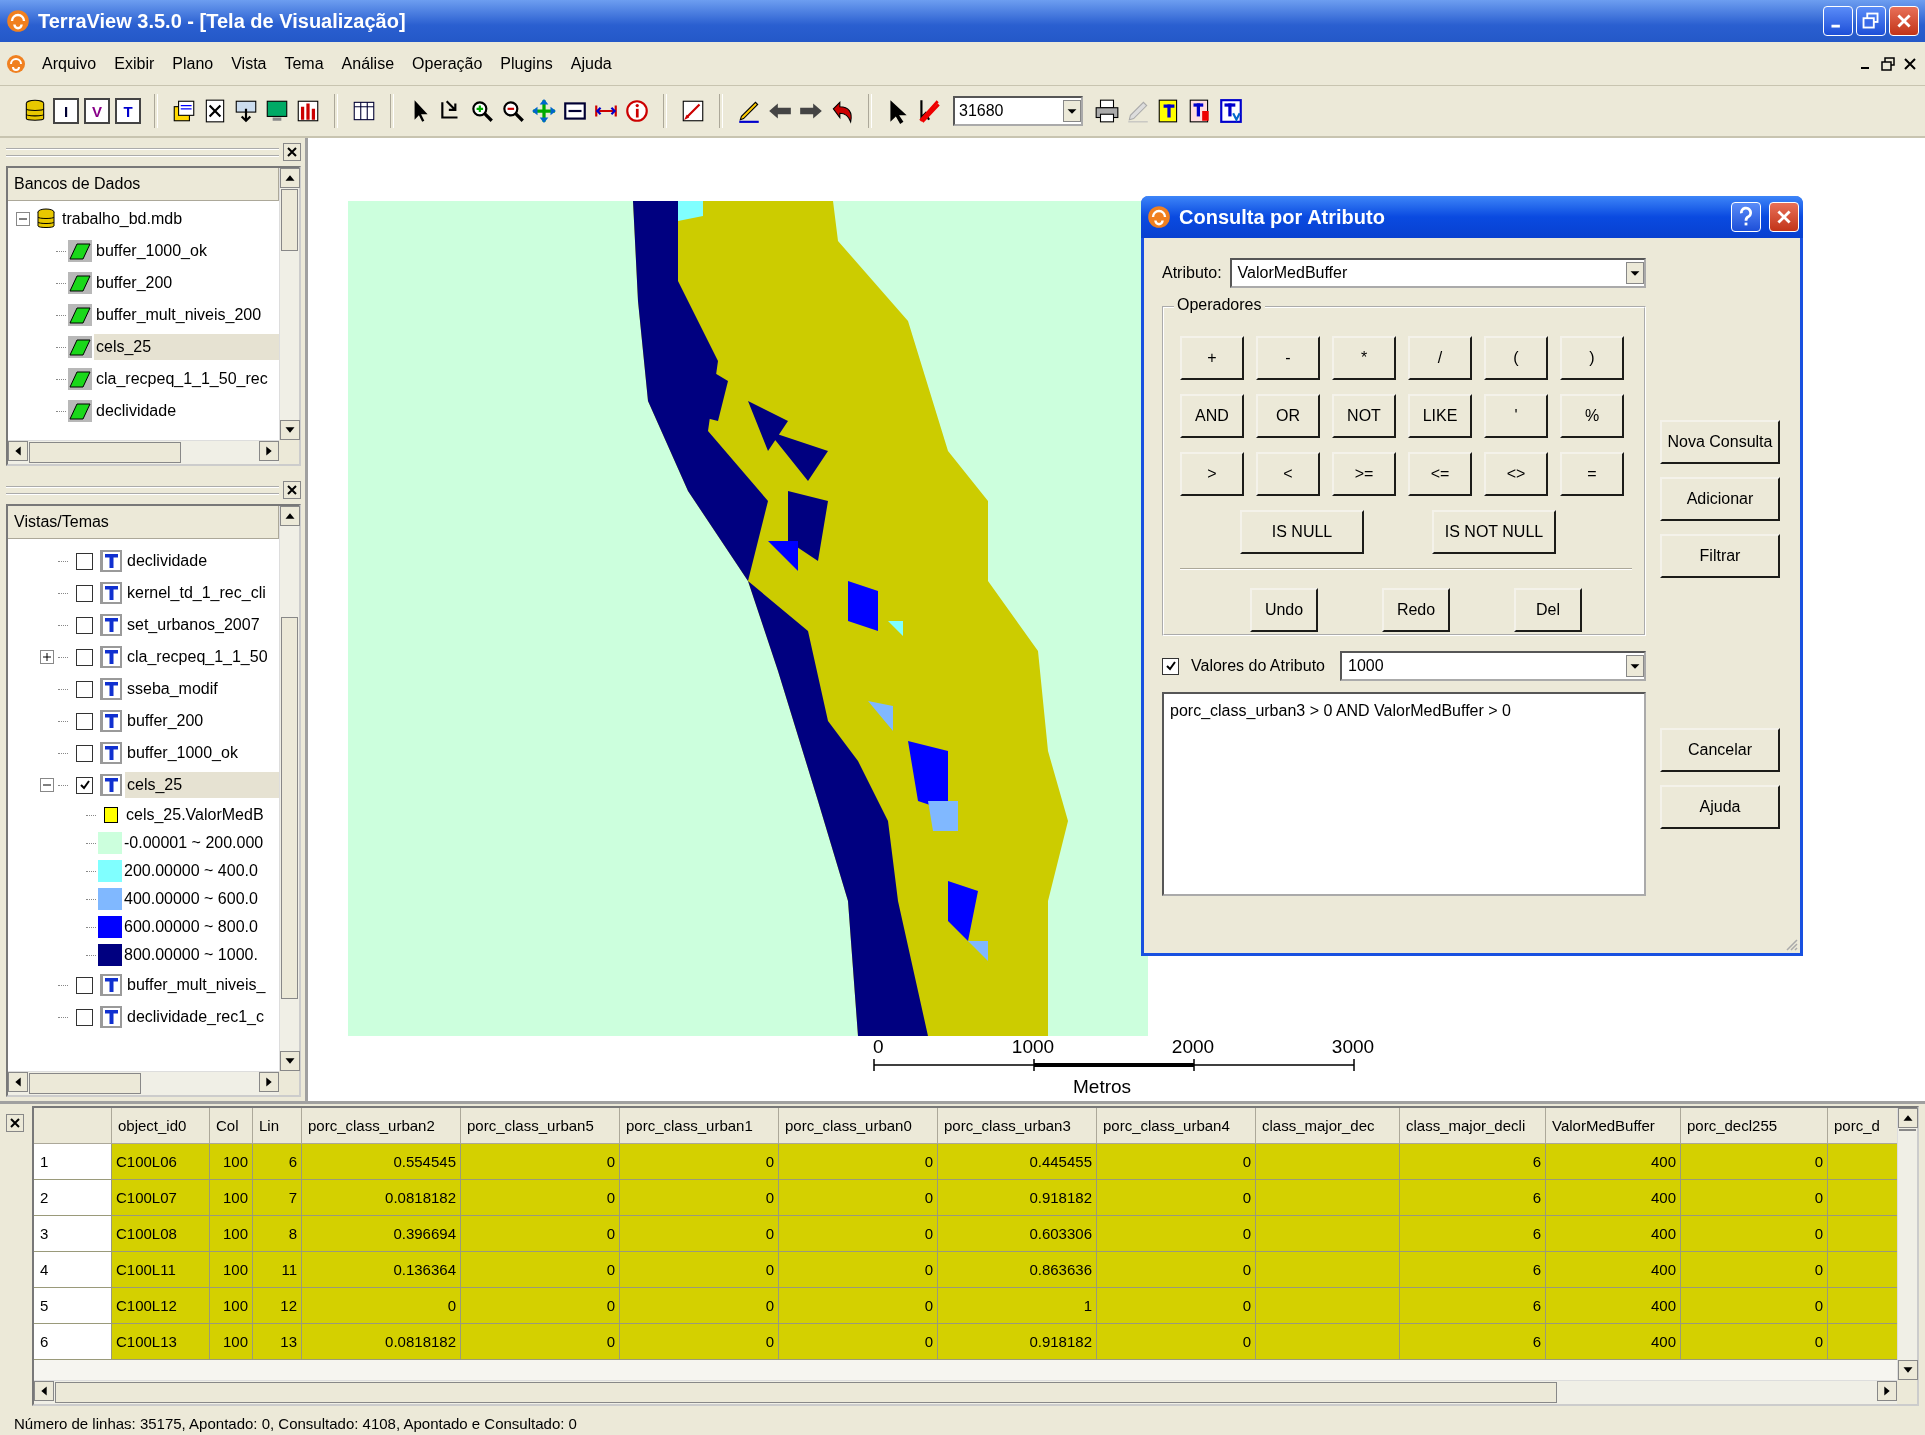 The image size is (1925, 1435). Describe the element at coordinates (1720, 556) in the screenshot. I see `dialog-button: Filtrar` at that location.